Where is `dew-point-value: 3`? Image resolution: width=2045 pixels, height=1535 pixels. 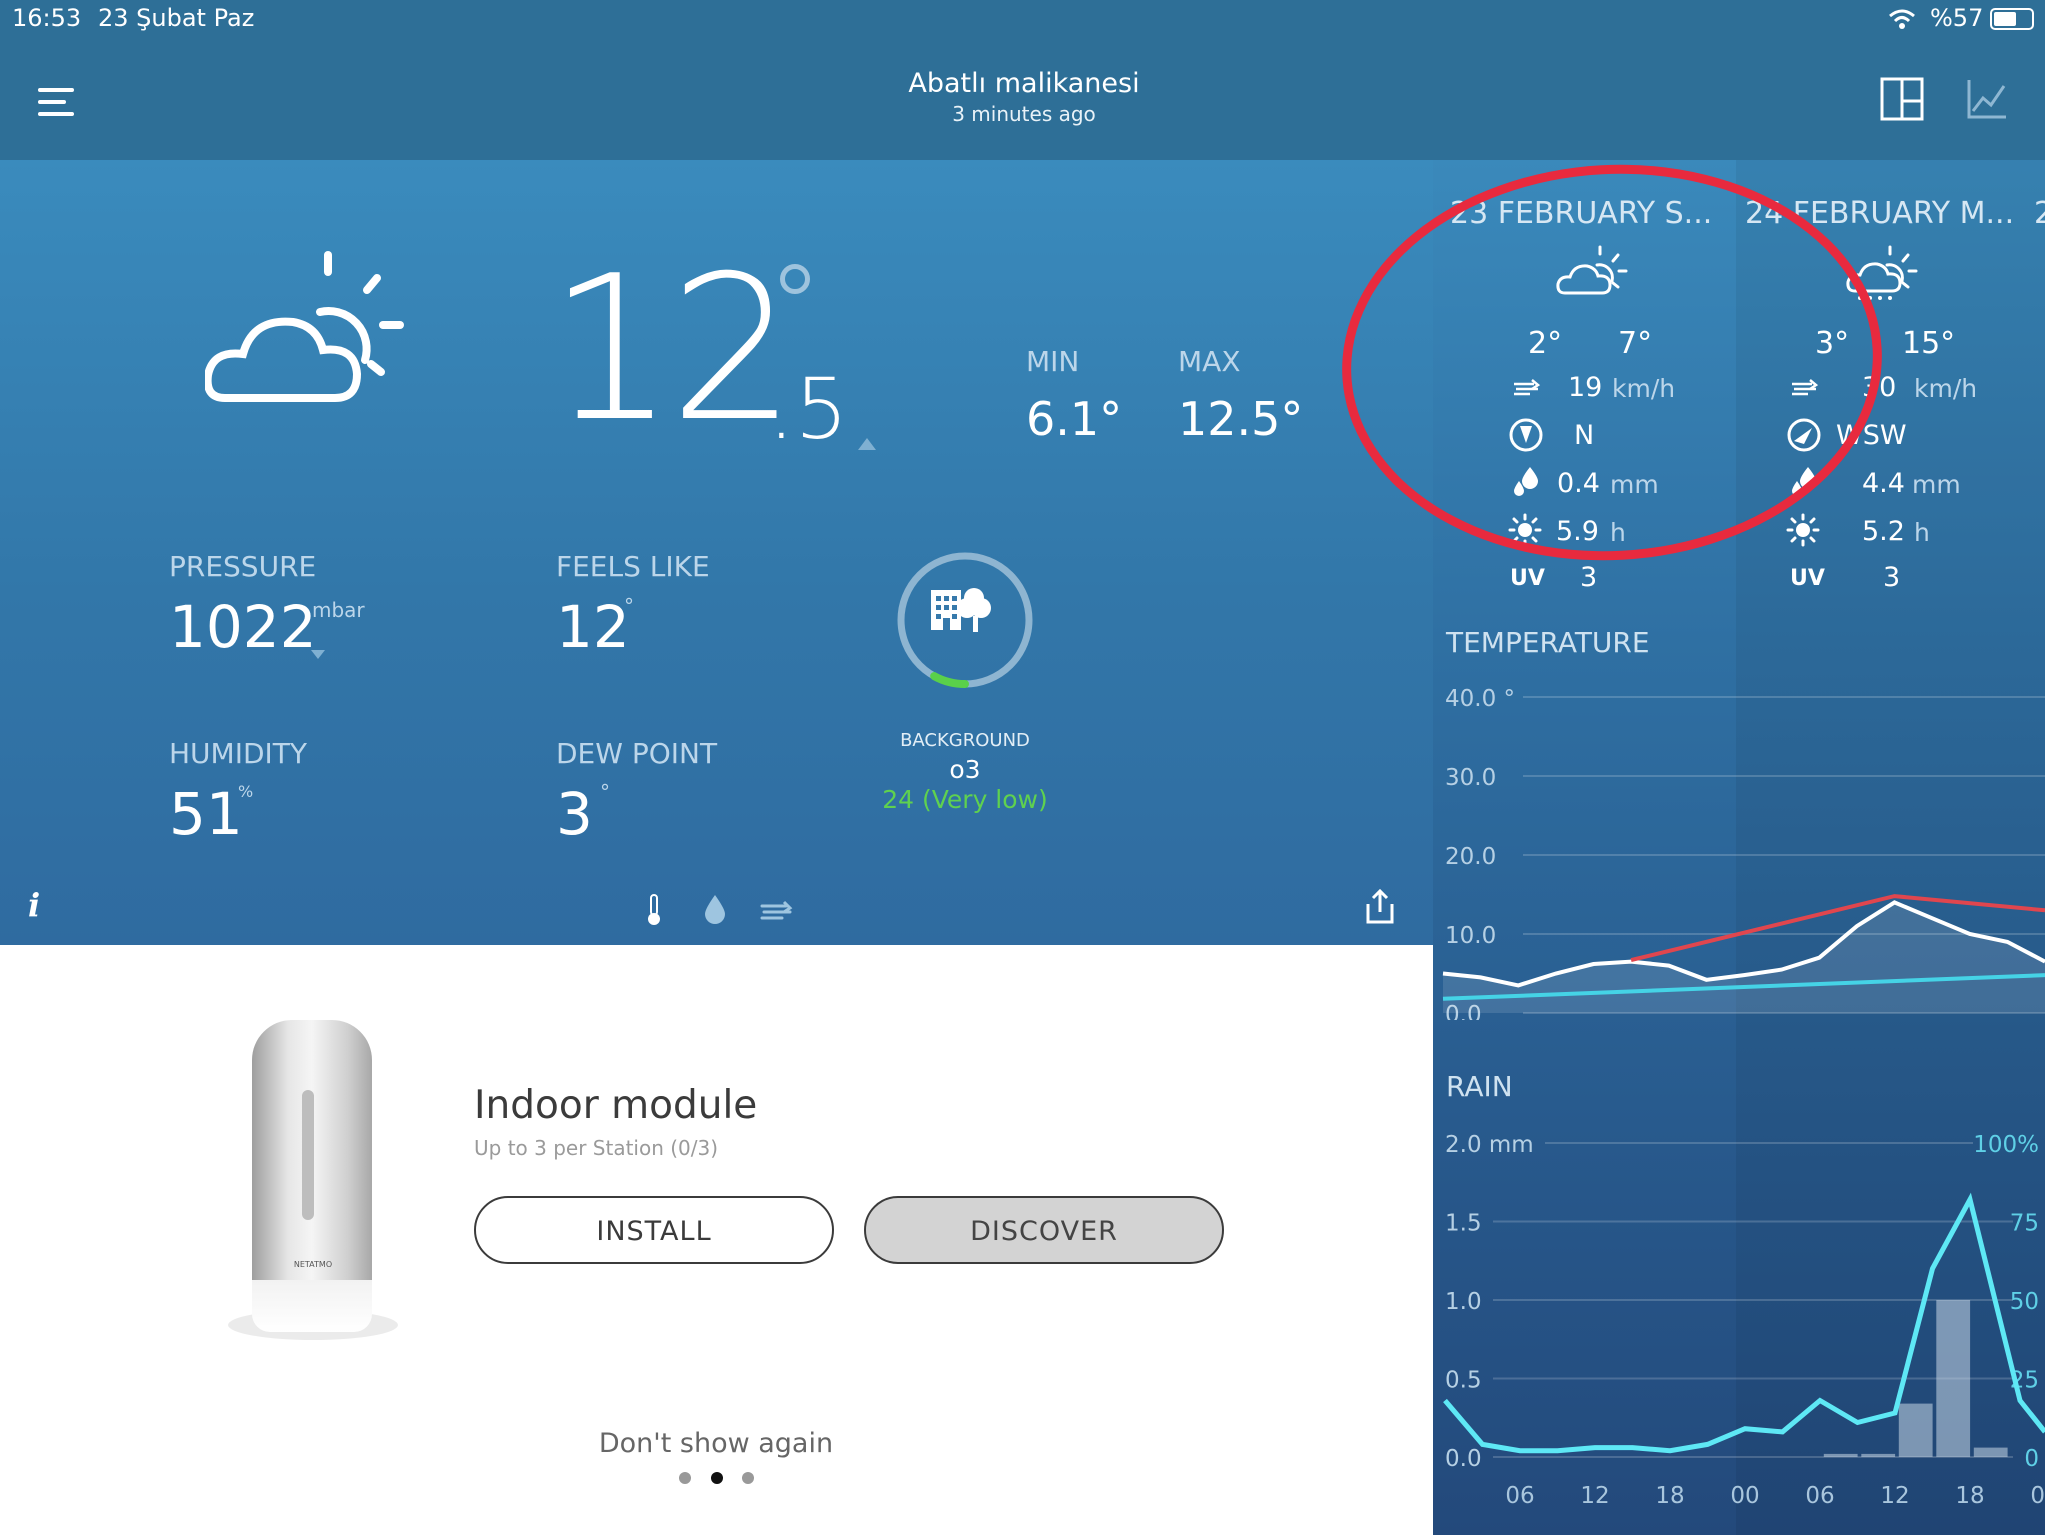 dew-point-value: 3 is located at coordinates (574, 814).